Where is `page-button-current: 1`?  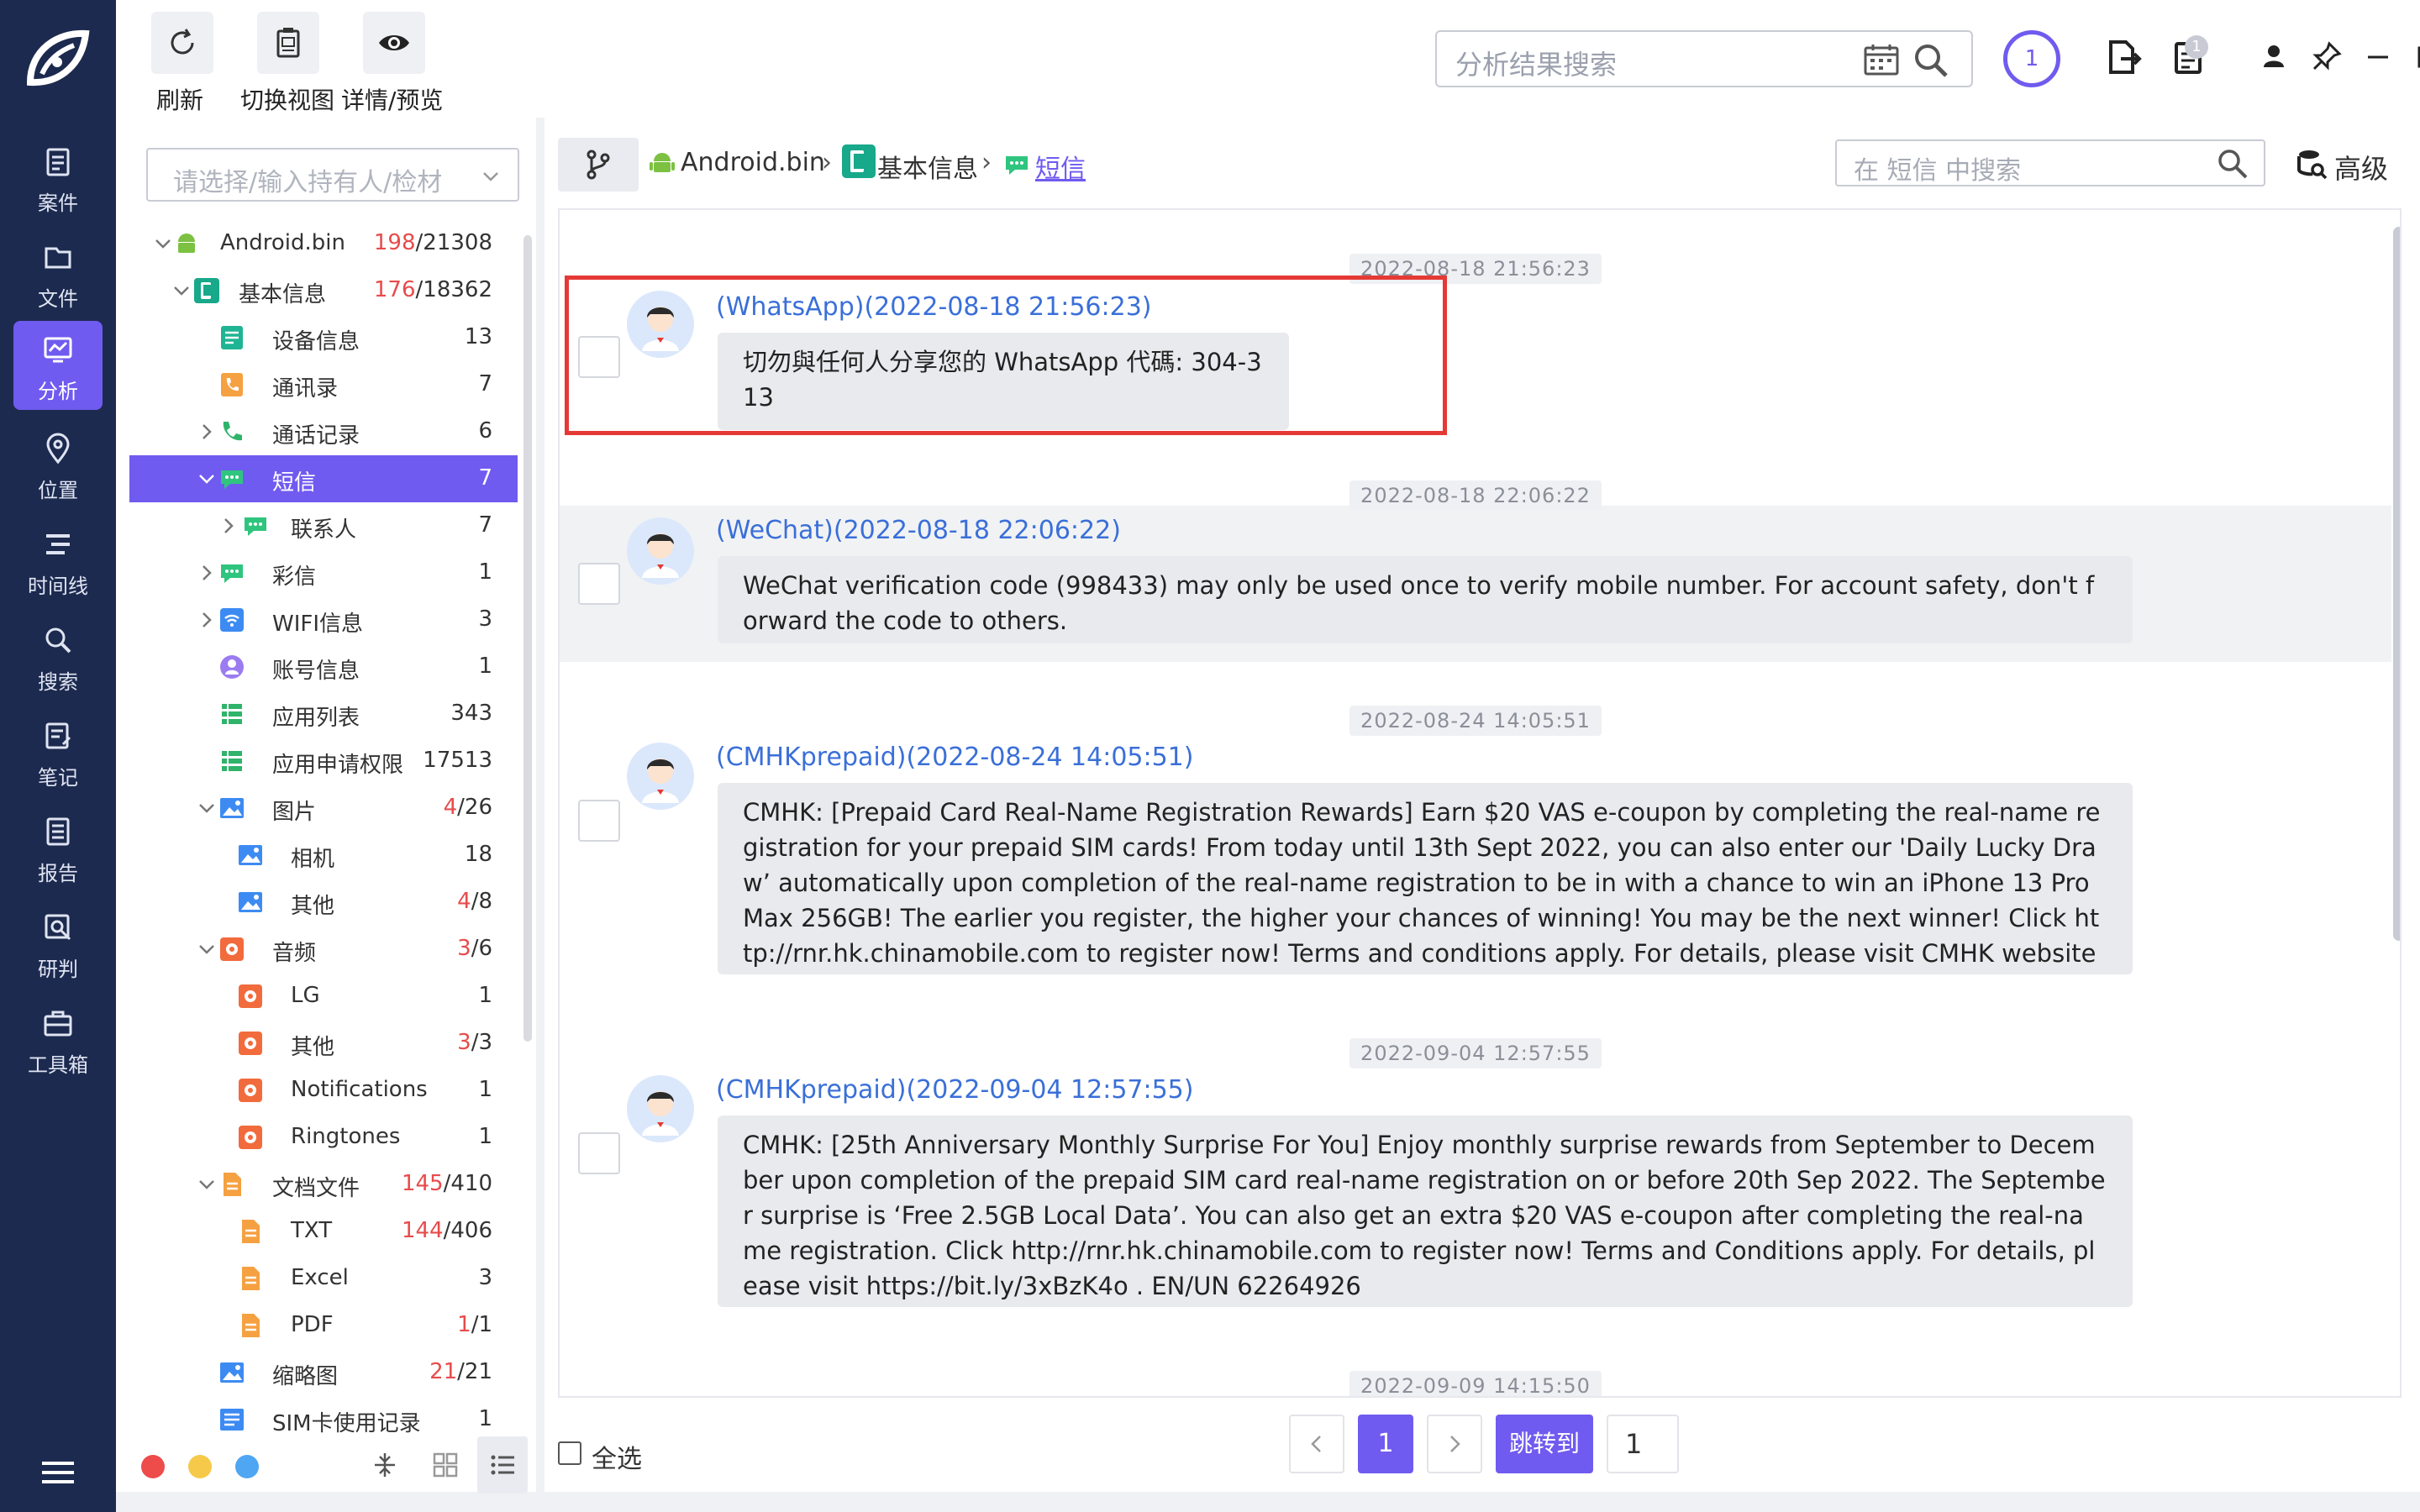
page-button-current: 1 is located at coordinates (1385, 1444).